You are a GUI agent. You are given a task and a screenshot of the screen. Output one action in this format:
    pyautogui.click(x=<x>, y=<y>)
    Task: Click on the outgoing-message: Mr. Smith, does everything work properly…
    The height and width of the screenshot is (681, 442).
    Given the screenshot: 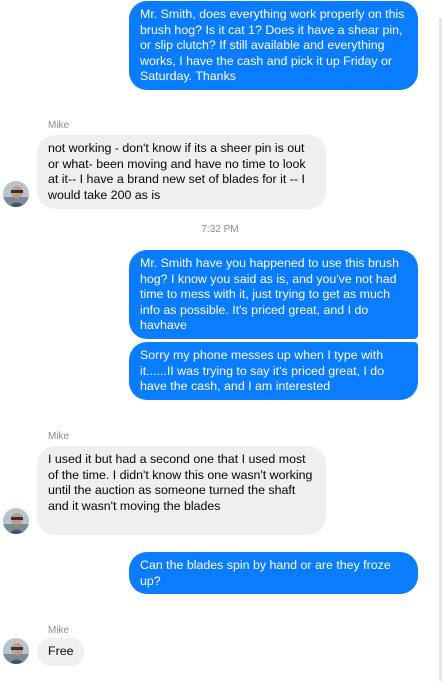 What is the action you would take?
    pyautogui.click(x=273, y=45)
    